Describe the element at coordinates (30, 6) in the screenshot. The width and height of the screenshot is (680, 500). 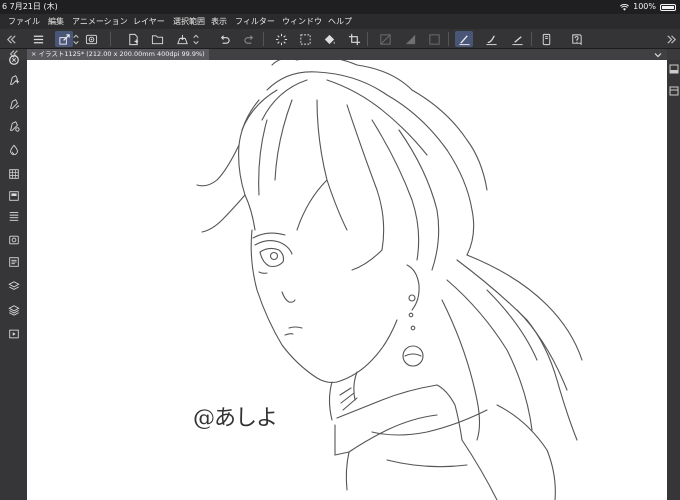
I see `status-time: 6 7月21日 (木)` at that location.